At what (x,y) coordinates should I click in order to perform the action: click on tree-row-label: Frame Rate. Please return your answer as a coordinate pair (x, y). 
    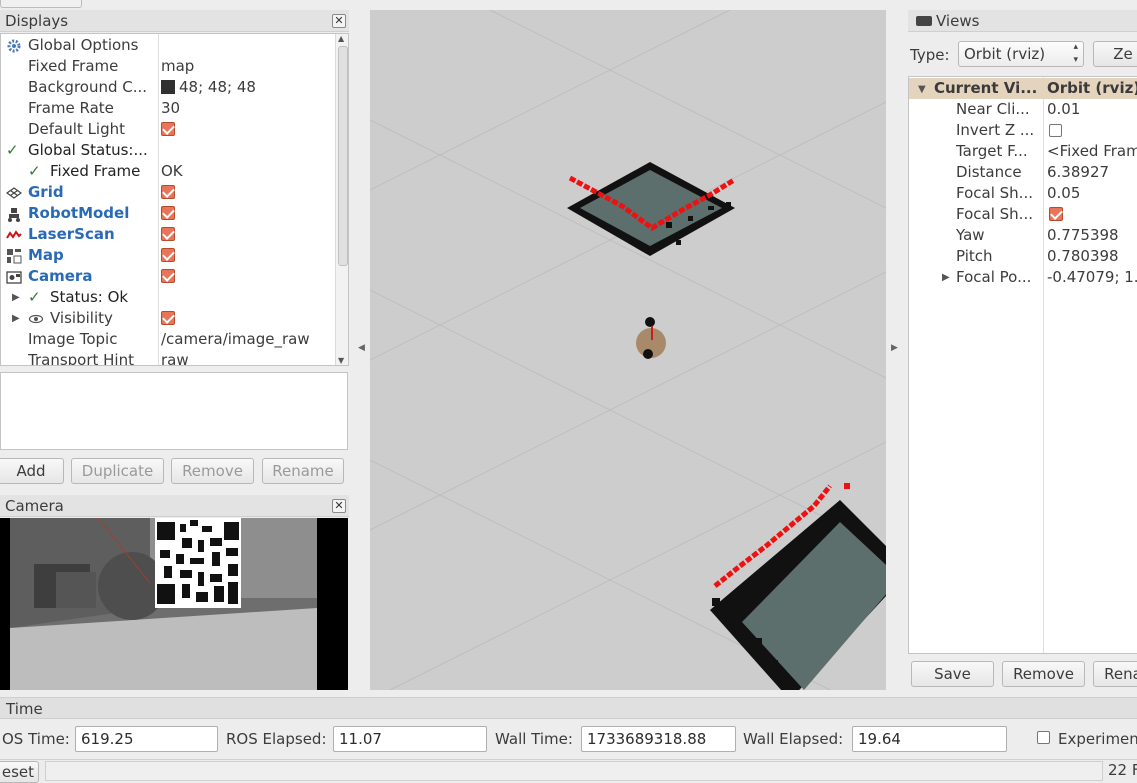
    Looking at the image, I should click on (71, 108).